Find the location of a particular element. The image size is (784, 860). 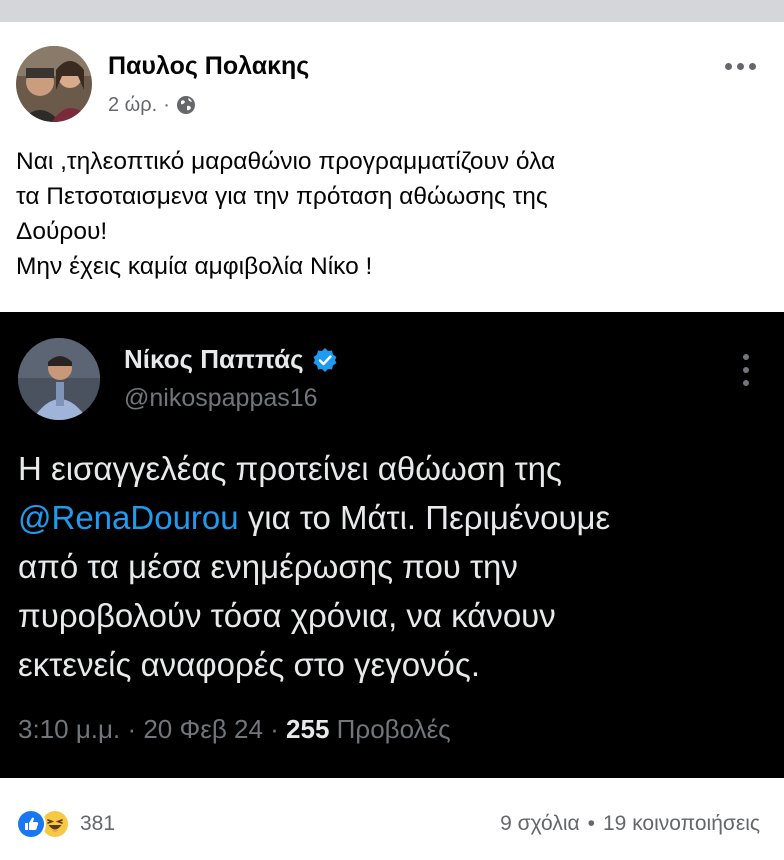

engagement-stats: 9 σχόλια • 19 κοινοποιήσεις is located at coordinates (630, 824).